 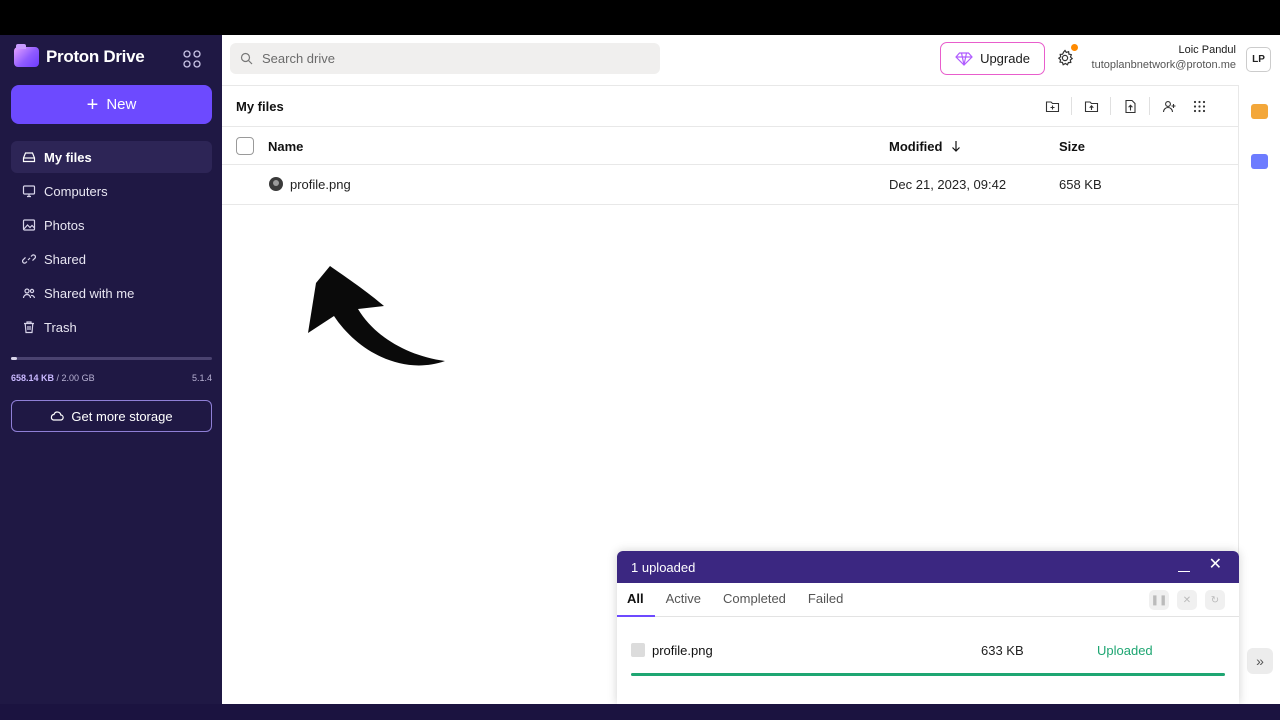 I want to click on diamond-icon, so click(x=964, y=58).